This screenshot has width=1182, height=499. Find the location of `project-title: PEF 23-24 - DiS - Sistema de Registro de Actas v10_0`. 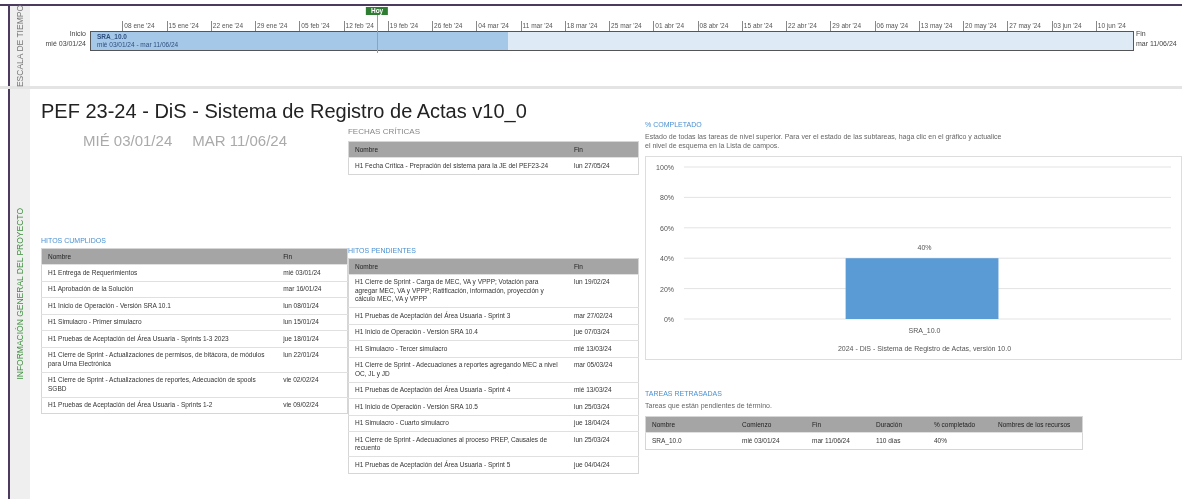

project-title: PEF 23-24 - DiS - Sistema de Registro de Actas v10_0 is located at coordinates (284, 111).